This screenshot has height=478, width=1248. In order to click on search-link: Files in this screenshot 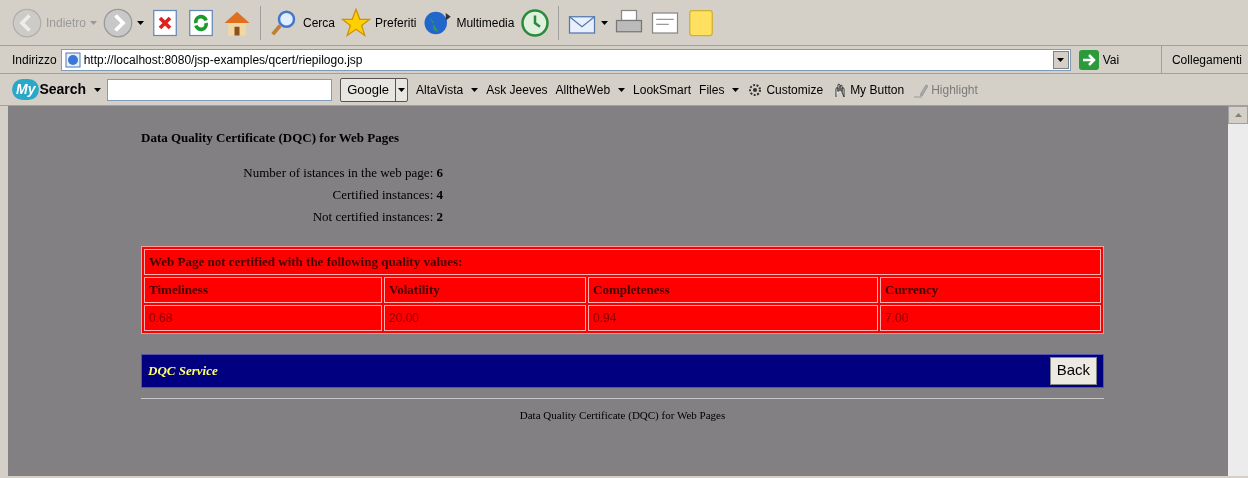, I will do `click(712, 89)`.